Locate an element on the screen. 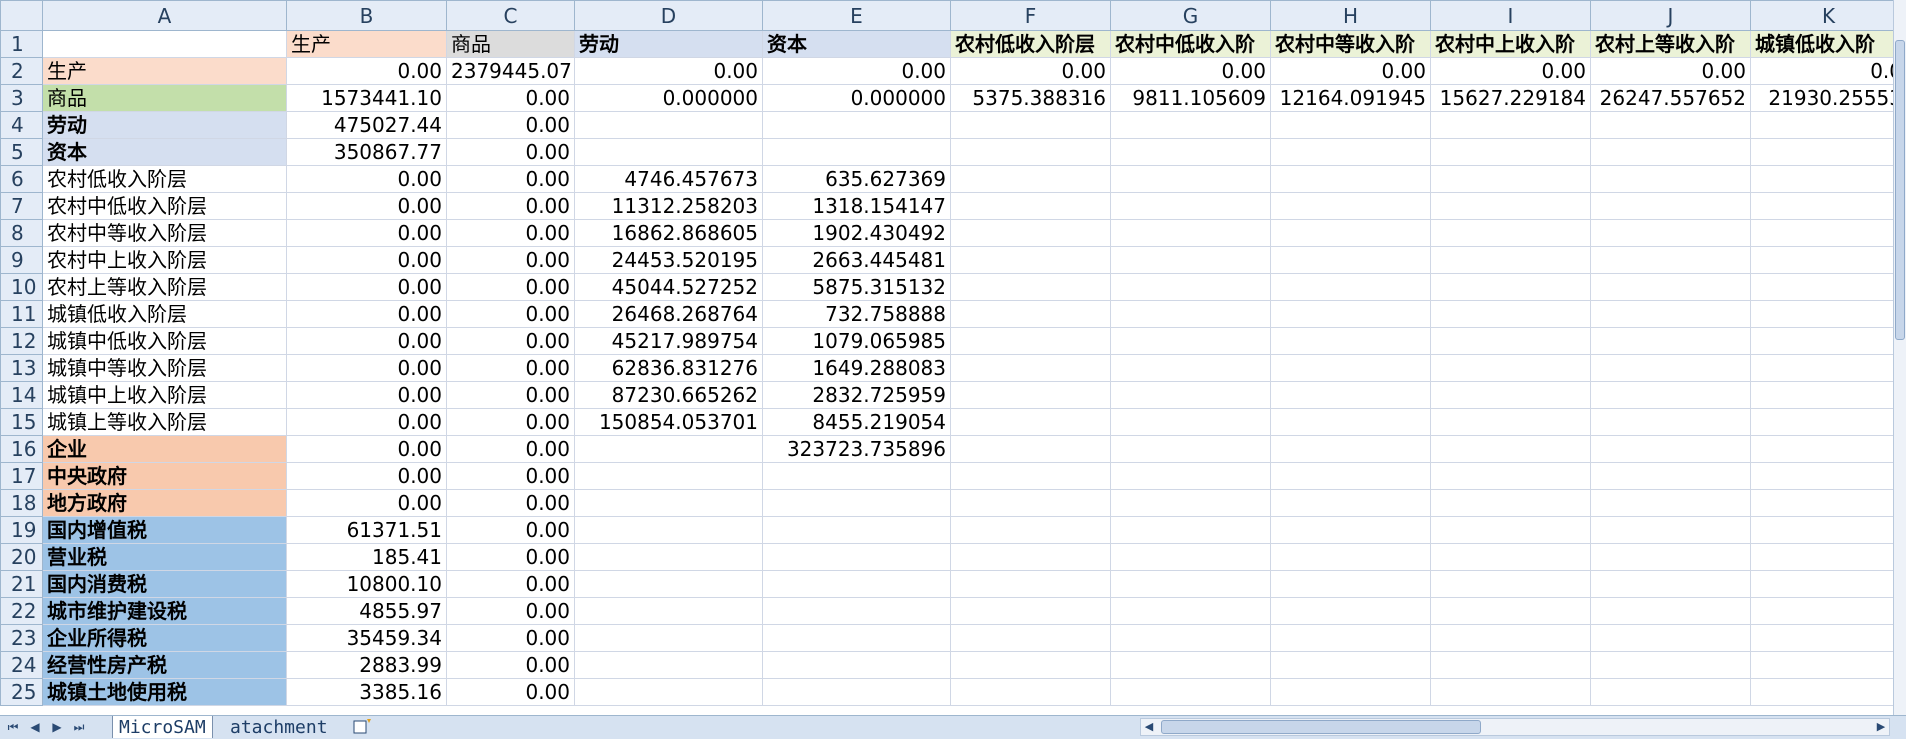 The width and height of the screenshot is (1906, 741). cell-c17: 0.00 is located at coordinates (510, 476).